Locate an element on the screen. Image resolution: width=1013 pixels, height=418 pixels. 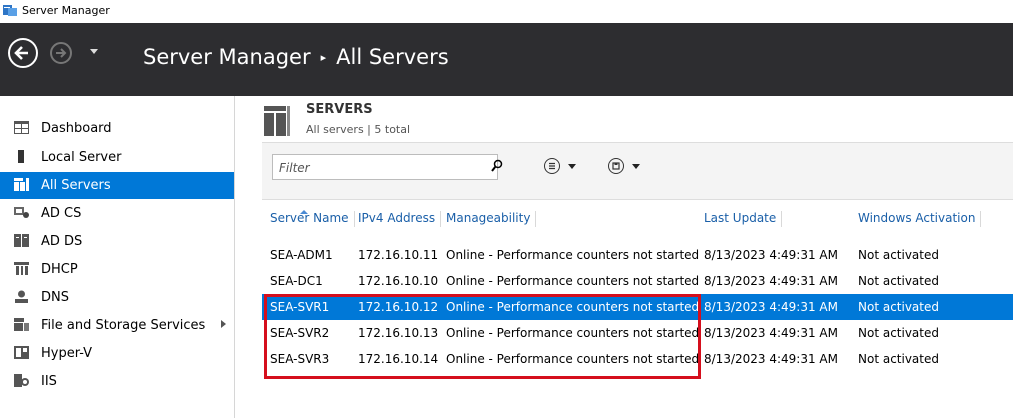
back-button is located at coordinates (23, 53).